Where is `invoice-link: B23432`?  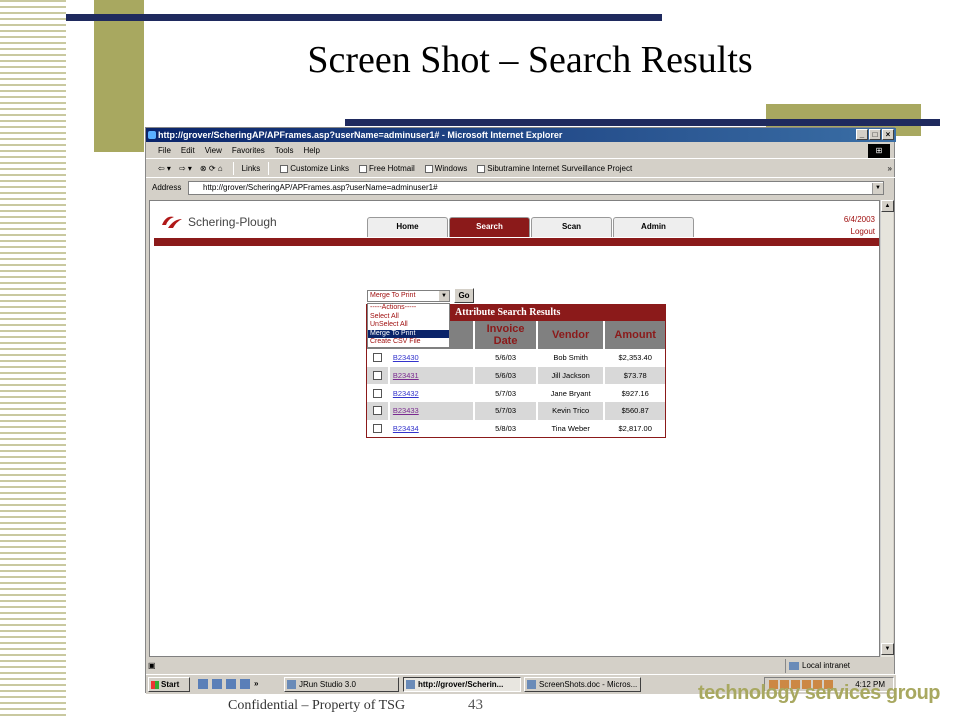
invoice-link: B23432 is located at coordinates (406, 393).